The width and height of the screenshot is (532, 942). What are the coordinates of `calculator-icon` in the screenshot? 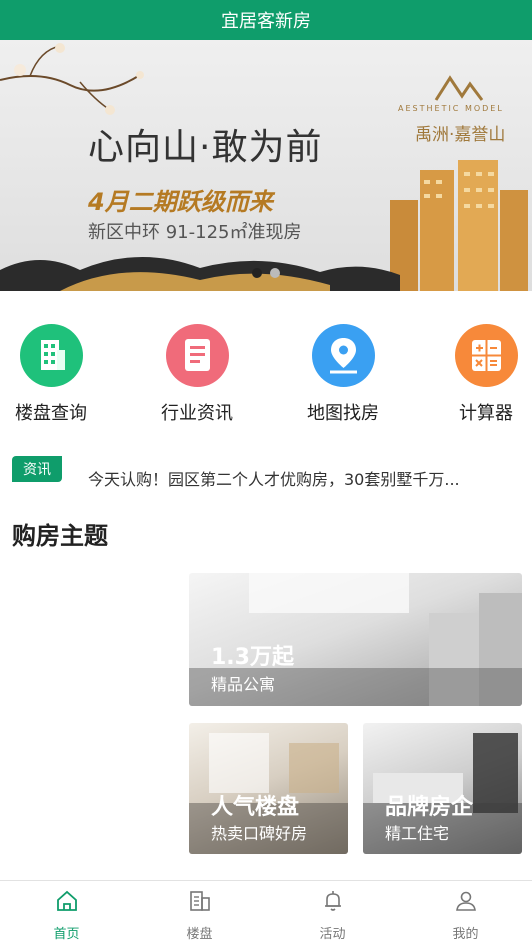 It's located at (486, 355).